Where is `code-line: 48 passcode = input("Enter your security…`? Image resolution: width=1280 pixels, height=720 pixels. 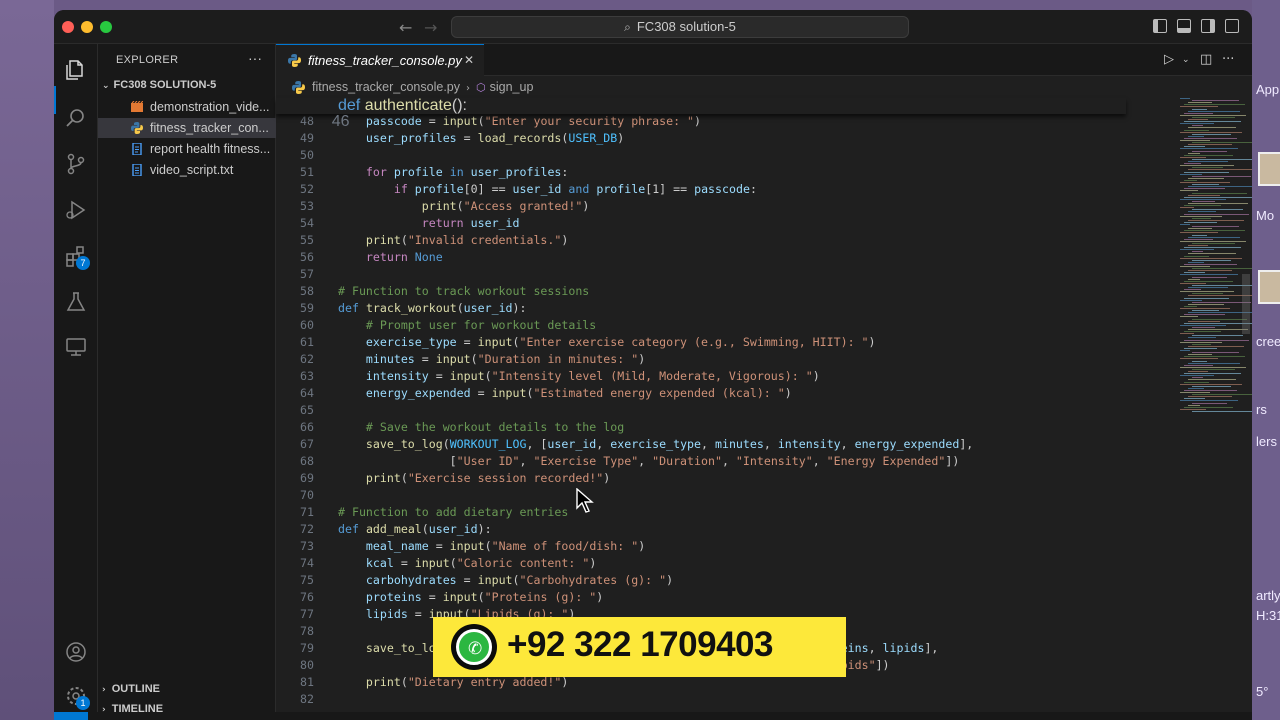 code-line: 48 passcode = input("Enter your security… is located at coordinates (701, 121).